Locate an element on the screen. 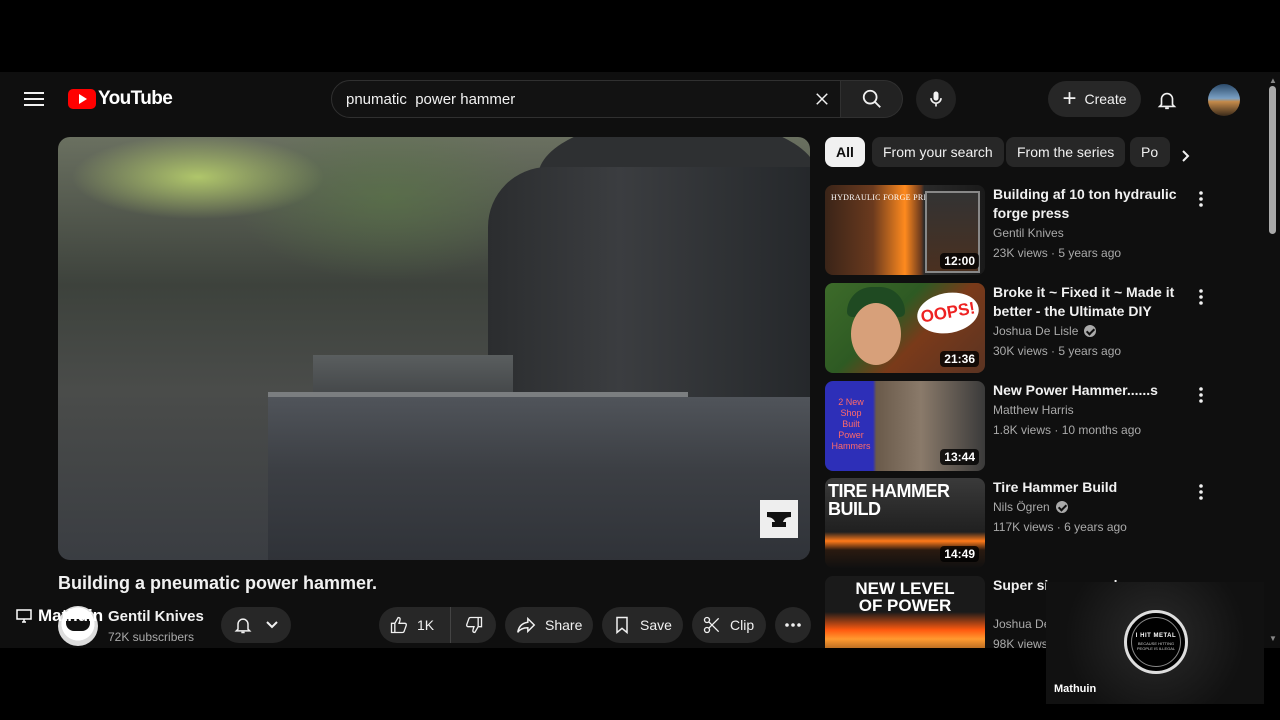  video-title: Building a pneumatic power hammer. is located at coordinates (218, 583).